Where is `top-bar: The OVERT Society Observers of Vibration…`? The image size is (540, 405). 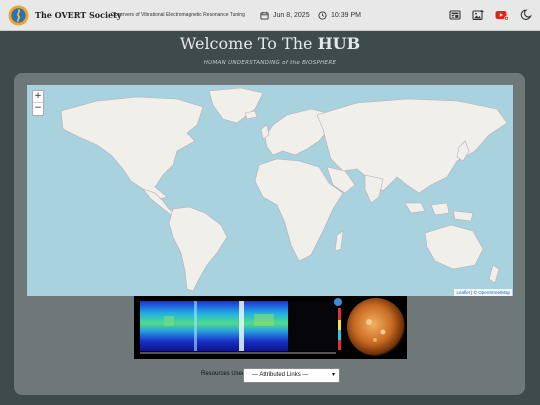 top-bar: The OVERT Society Observers of Vibration… is located at coordinates (270, 15).